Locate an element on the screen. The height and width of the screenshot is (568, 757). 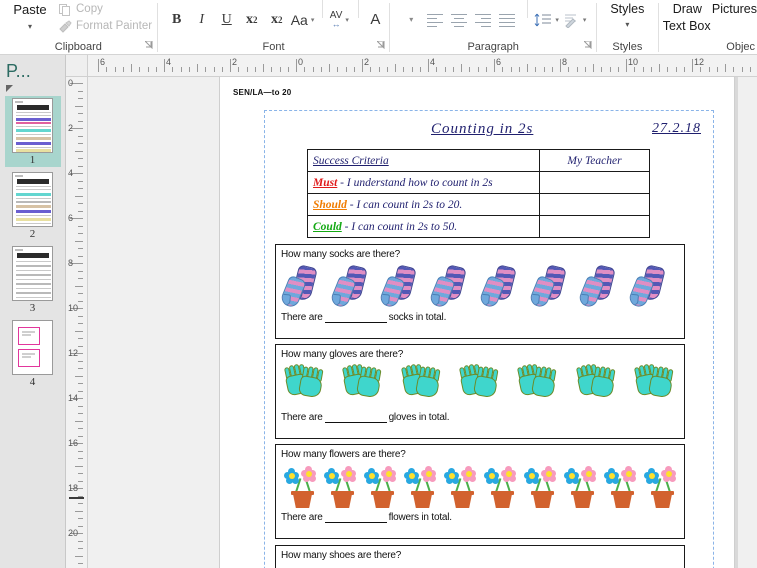
page-edge-shadow is located at coordinates (736, 322).